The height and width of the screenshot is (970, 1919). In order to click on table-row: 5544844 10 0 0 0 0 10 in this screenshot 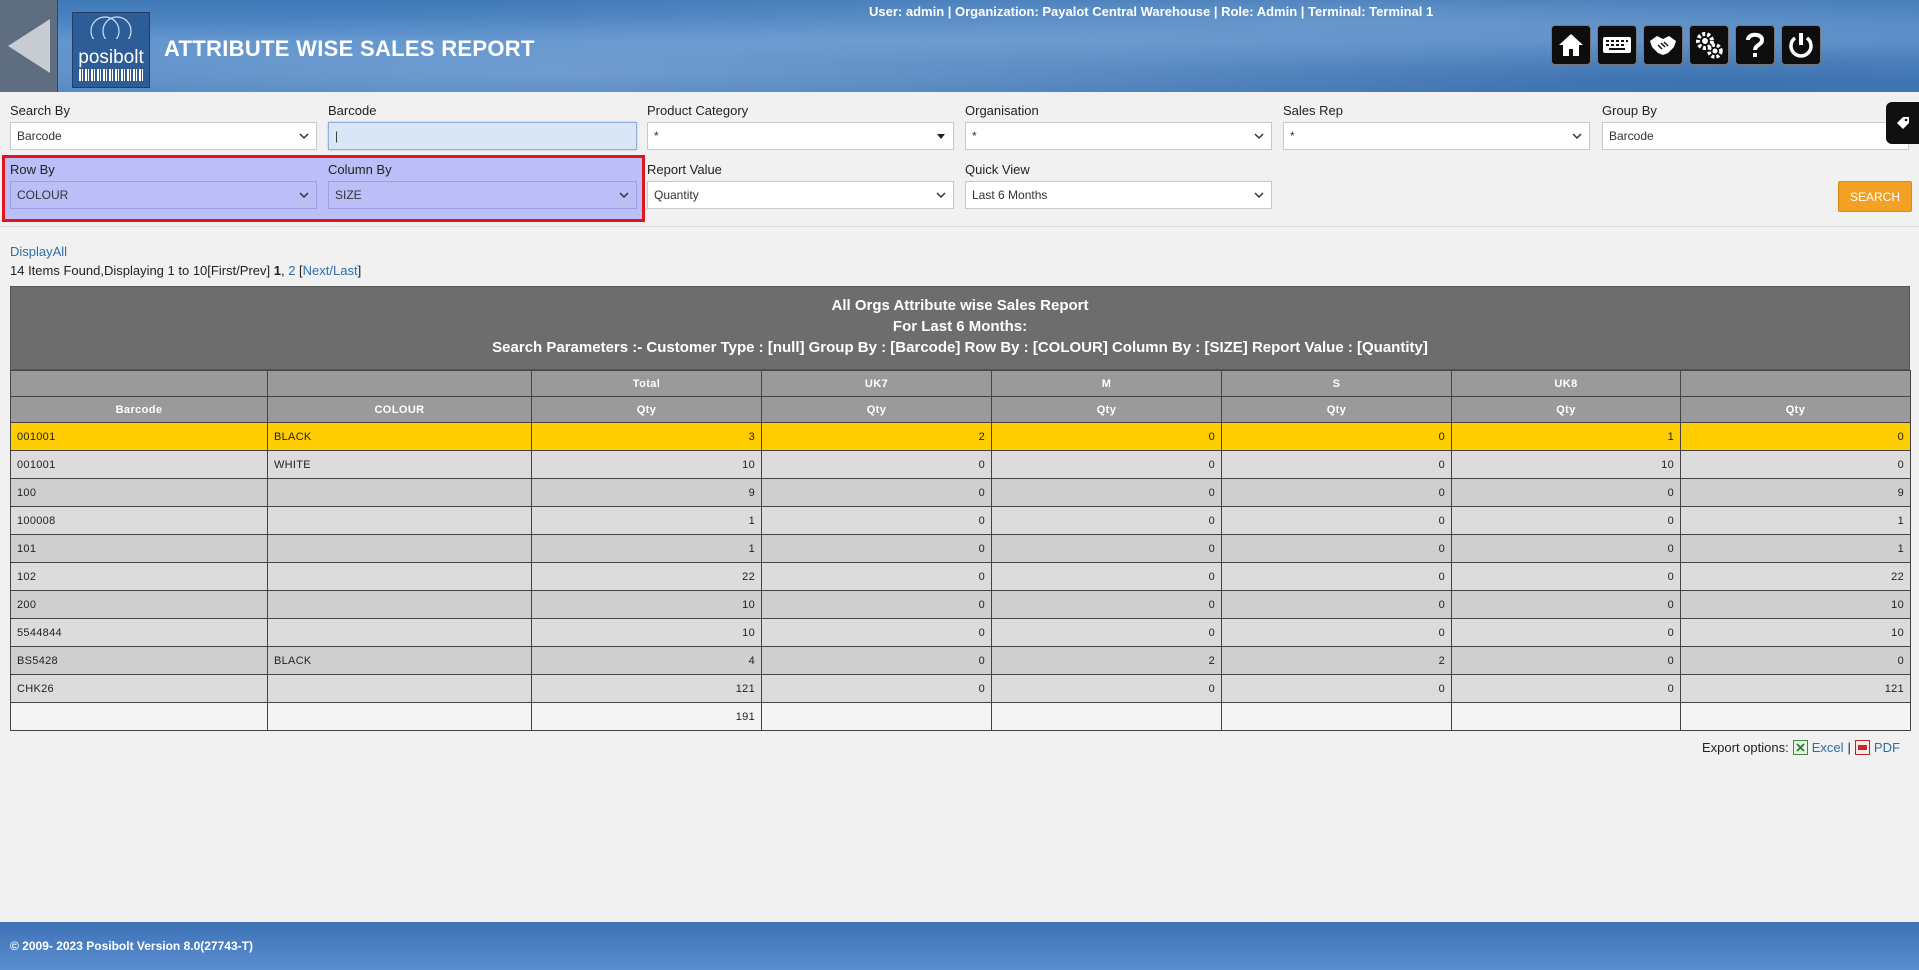, I will do `click(960, 632)`.